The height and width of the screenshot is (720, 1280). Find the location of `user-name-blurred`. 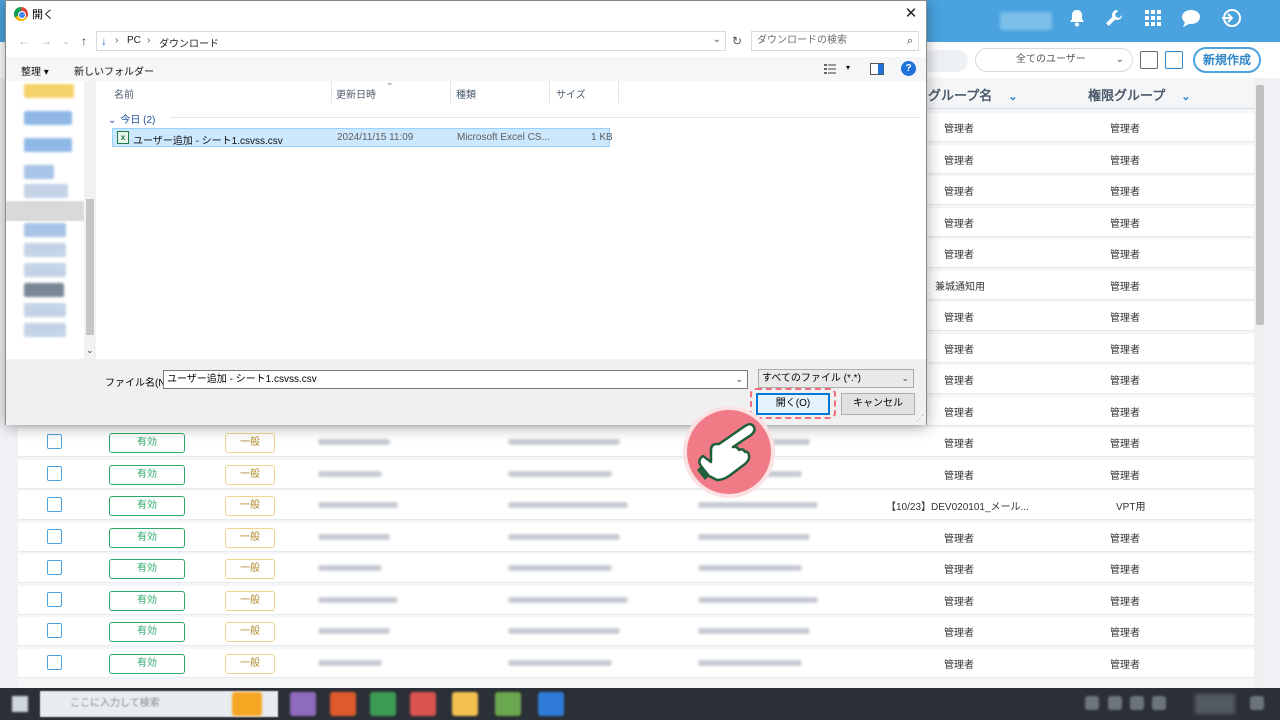

user-name-blurred is located at coordinates (1026, 21).